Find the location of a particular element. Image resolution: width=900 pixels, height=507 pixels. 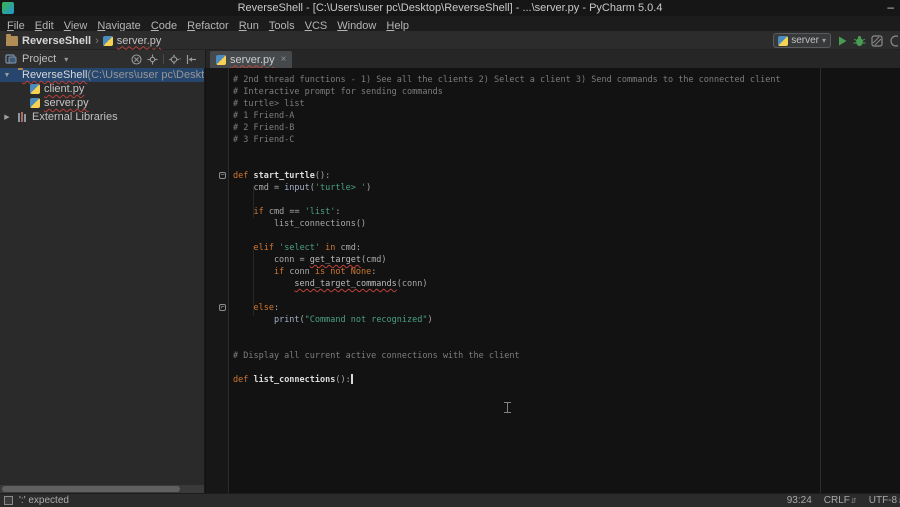

status-right: 93:24 CRLF⇵ UTF-8⇵ is located at coordinates (843, 500).